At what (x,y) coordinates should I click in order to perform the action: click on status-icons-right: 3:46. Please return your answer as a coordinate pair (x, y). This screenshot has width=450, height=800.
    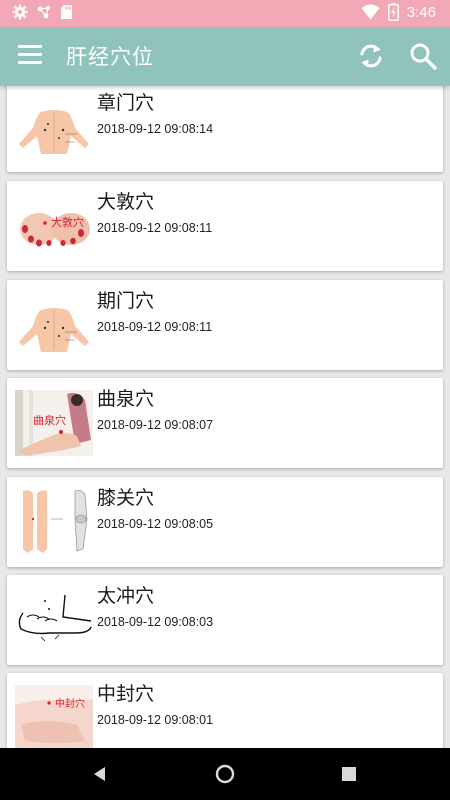
    Looking at the image, I should click on (398, 12).